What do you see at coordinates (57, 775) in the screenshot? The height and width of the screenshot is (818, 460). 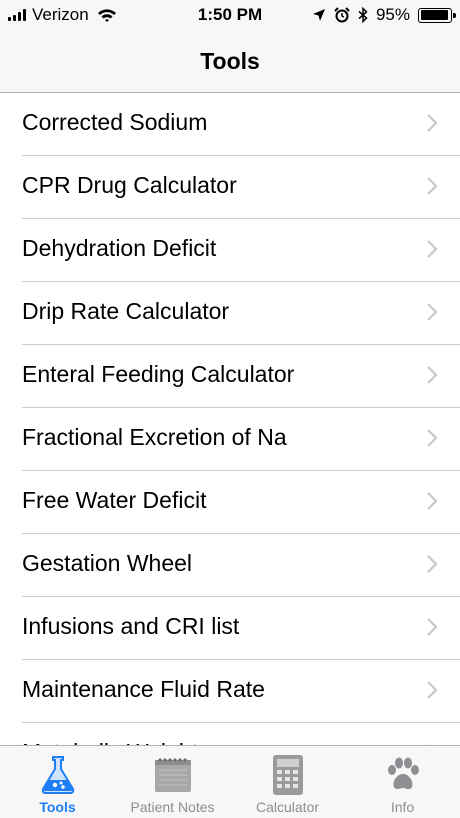 I see `flask-icon` at bounding box center [57, 775].